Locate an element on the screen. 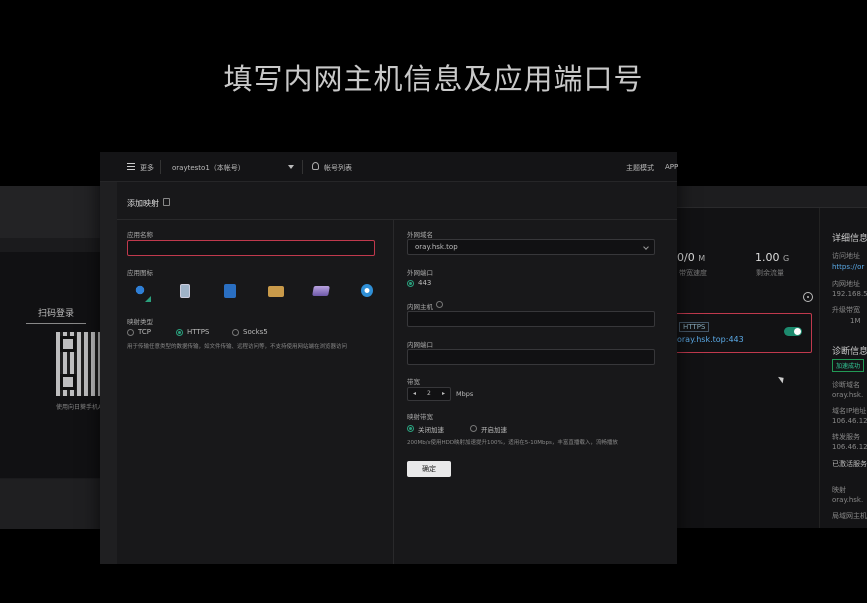 Image resolution: width=867 pixels, height=603 pixels. access-label: 访问地址 is located at coordinates (846, 256).